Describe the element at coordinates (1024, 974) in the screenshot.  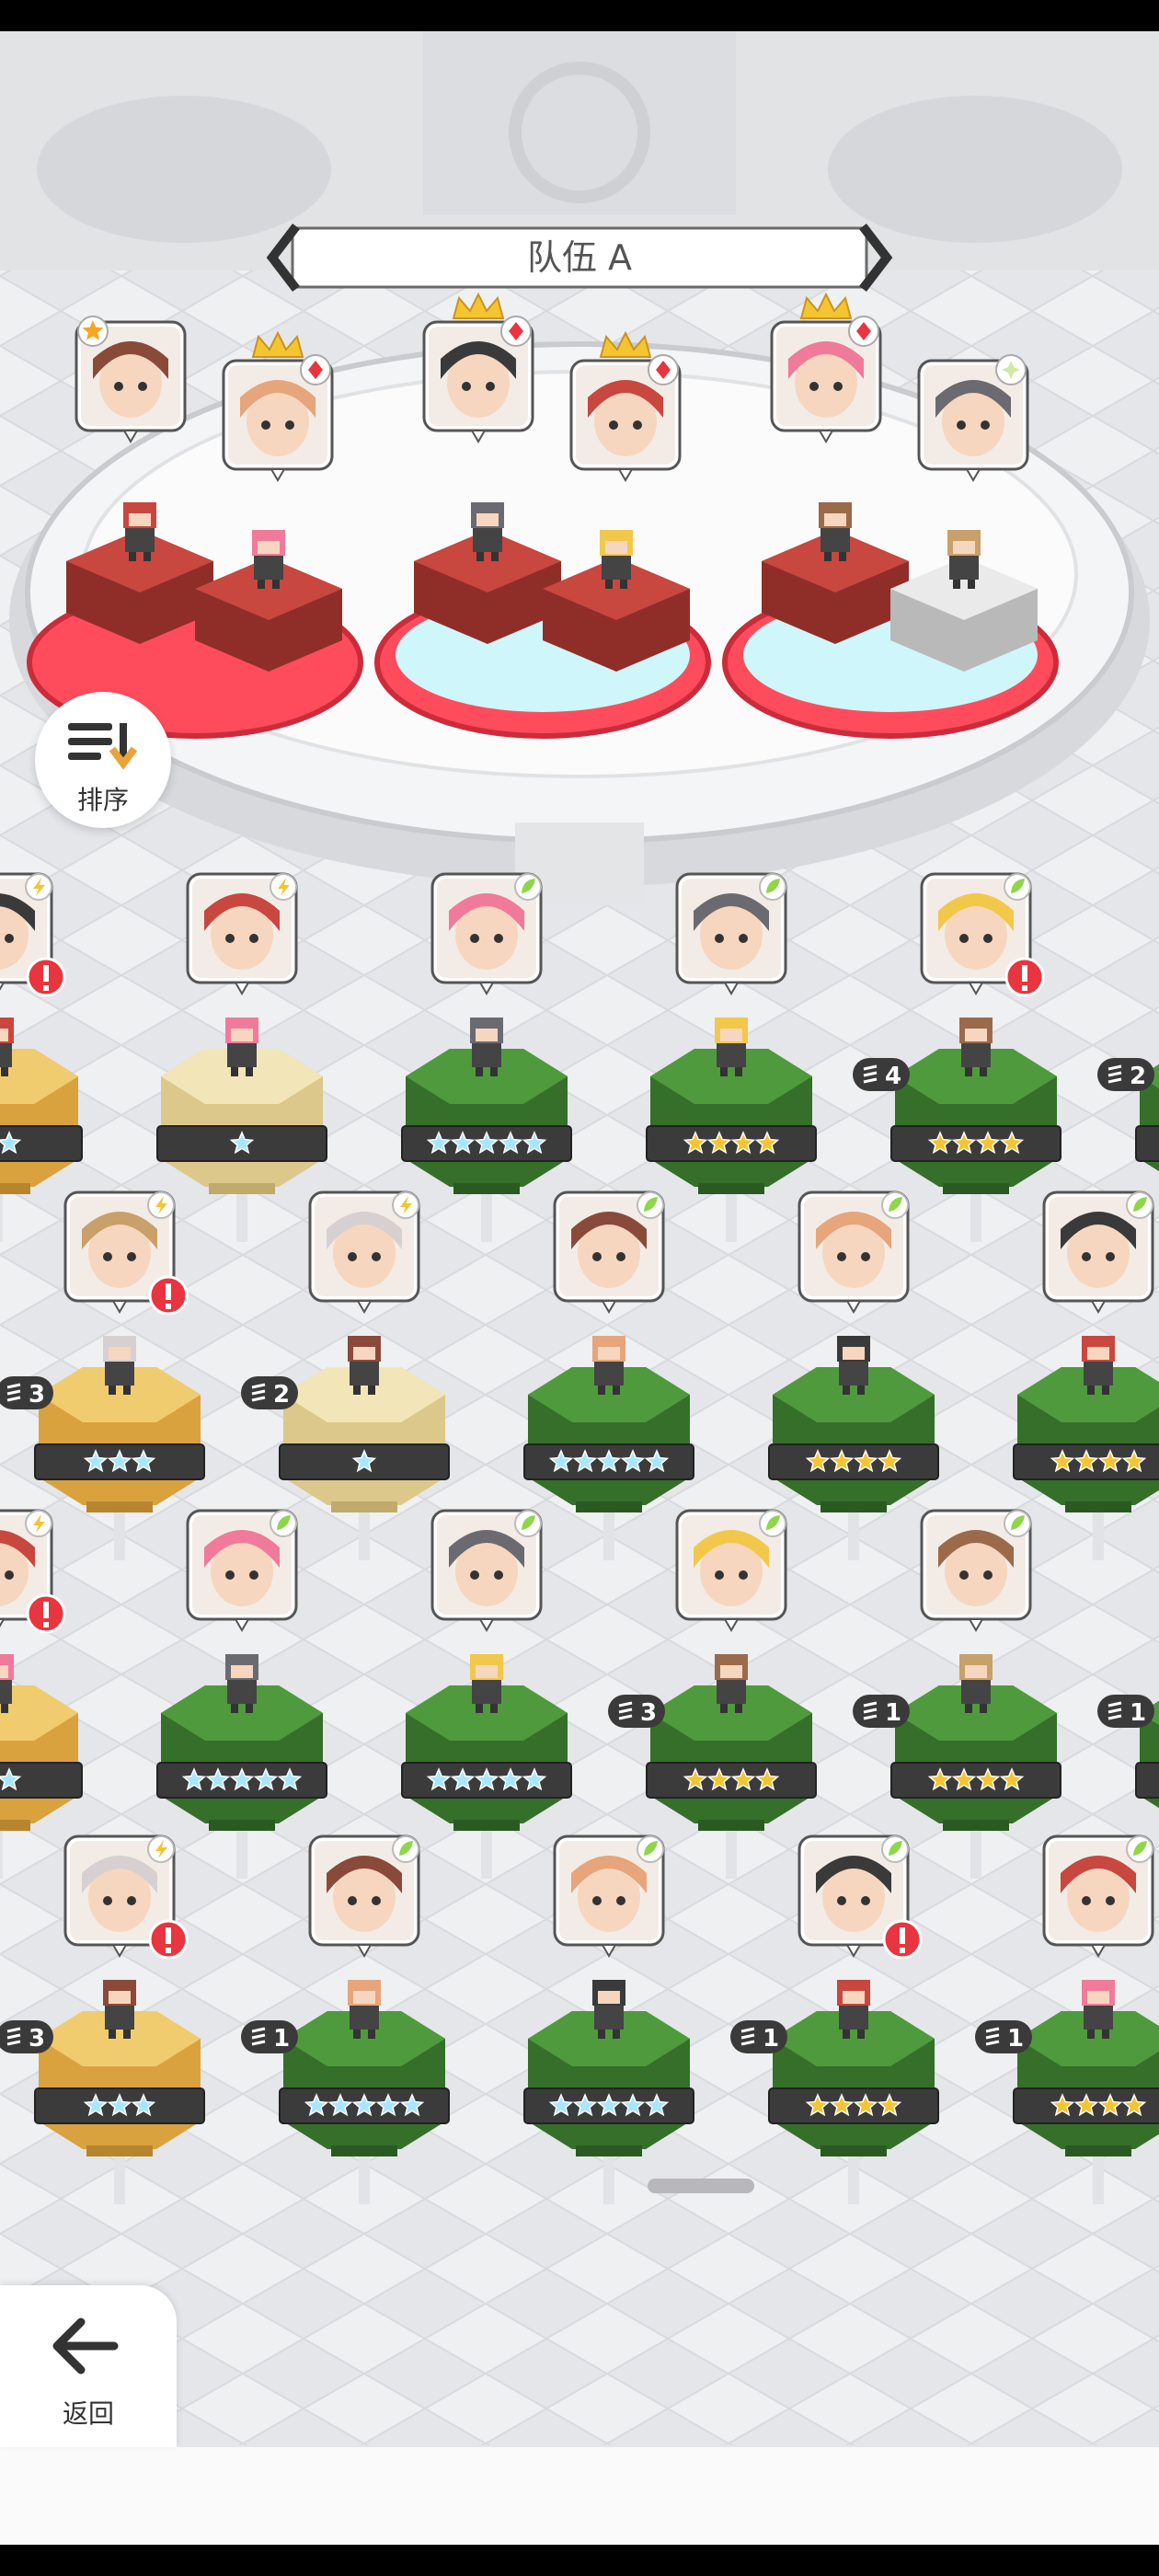
I see `alert-mark` at that location.